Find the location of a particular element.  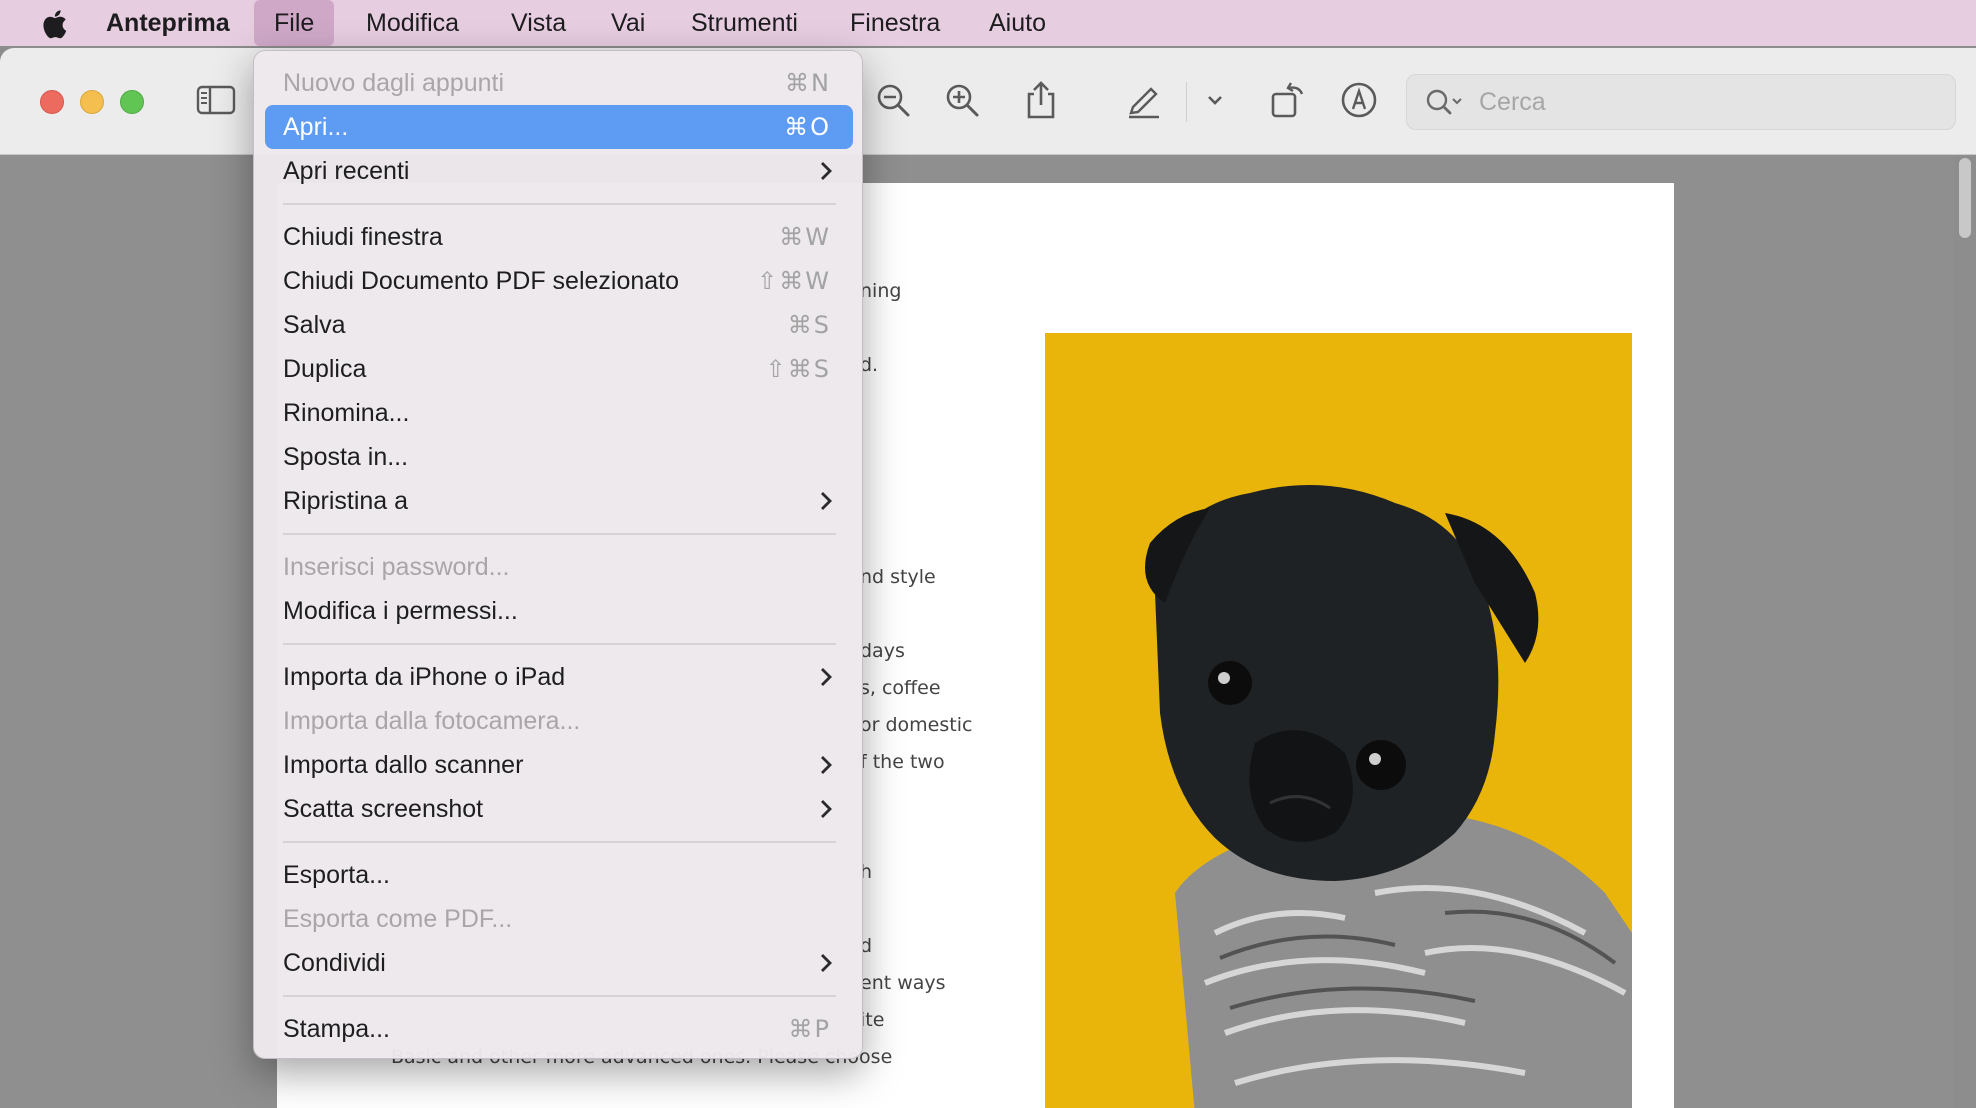

chevron-down-icon is located at coordinates (1215, 100).